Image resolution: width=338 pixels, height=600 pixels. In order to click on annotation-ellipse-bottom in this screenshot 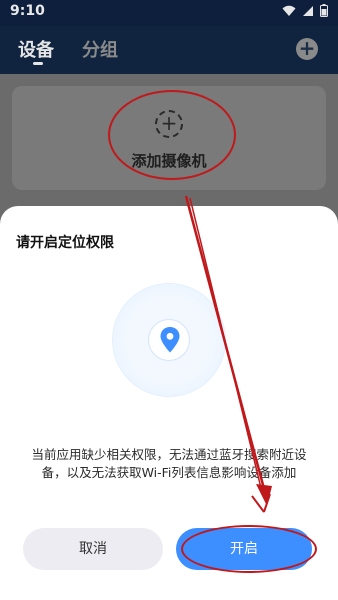, I will do `click(249, 549)`.